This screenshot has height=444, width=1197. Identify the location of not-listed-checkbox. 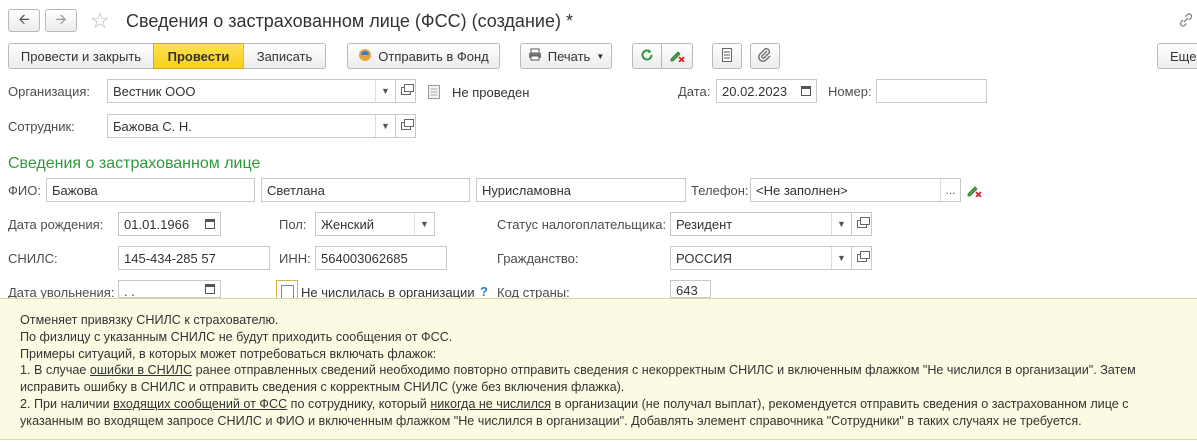
(287, 289).